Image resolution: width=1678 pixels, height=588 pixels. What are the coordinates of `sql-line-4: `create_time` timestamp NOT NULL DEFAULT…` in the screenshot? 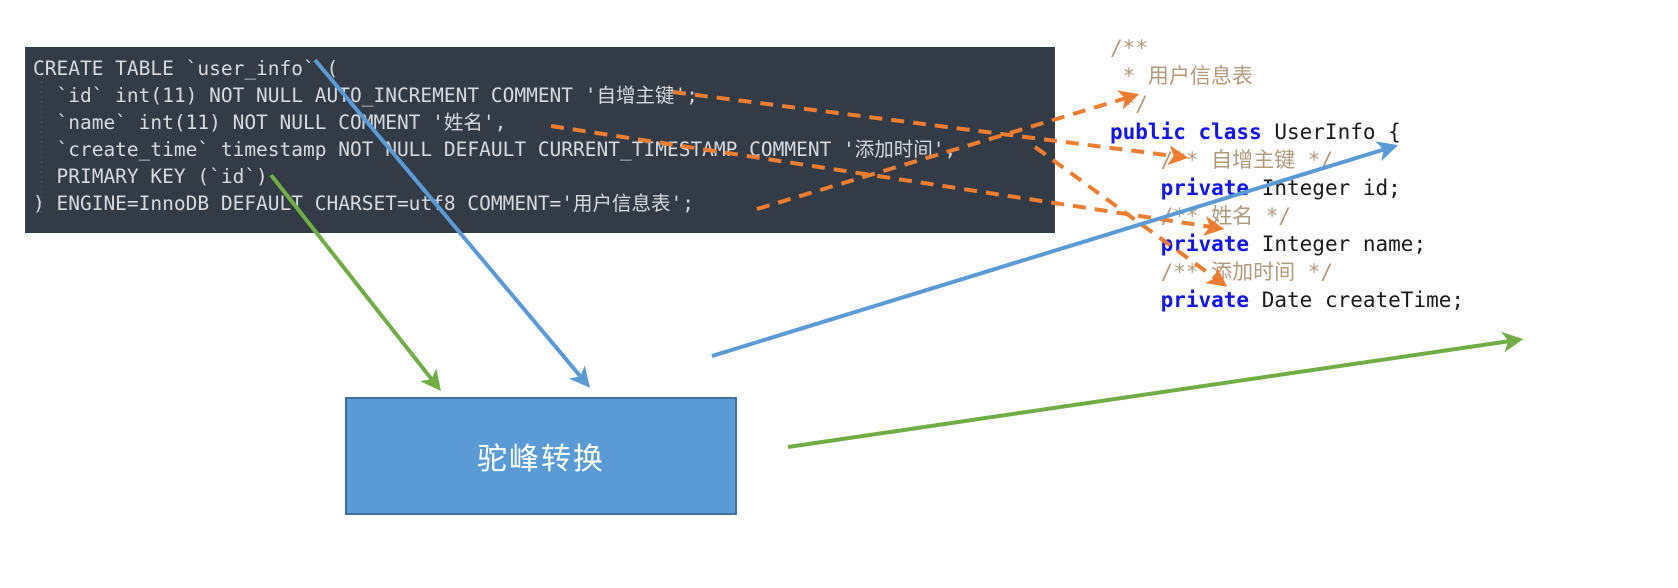 It's located at (495, 149).